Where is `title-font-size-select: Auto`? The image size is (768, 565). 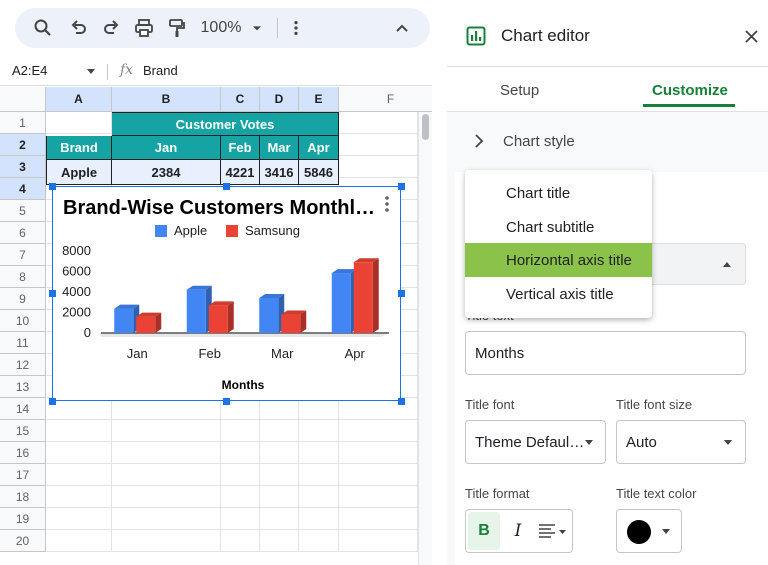 title-font-size-select: Auto is located at coordinates (681, 442).